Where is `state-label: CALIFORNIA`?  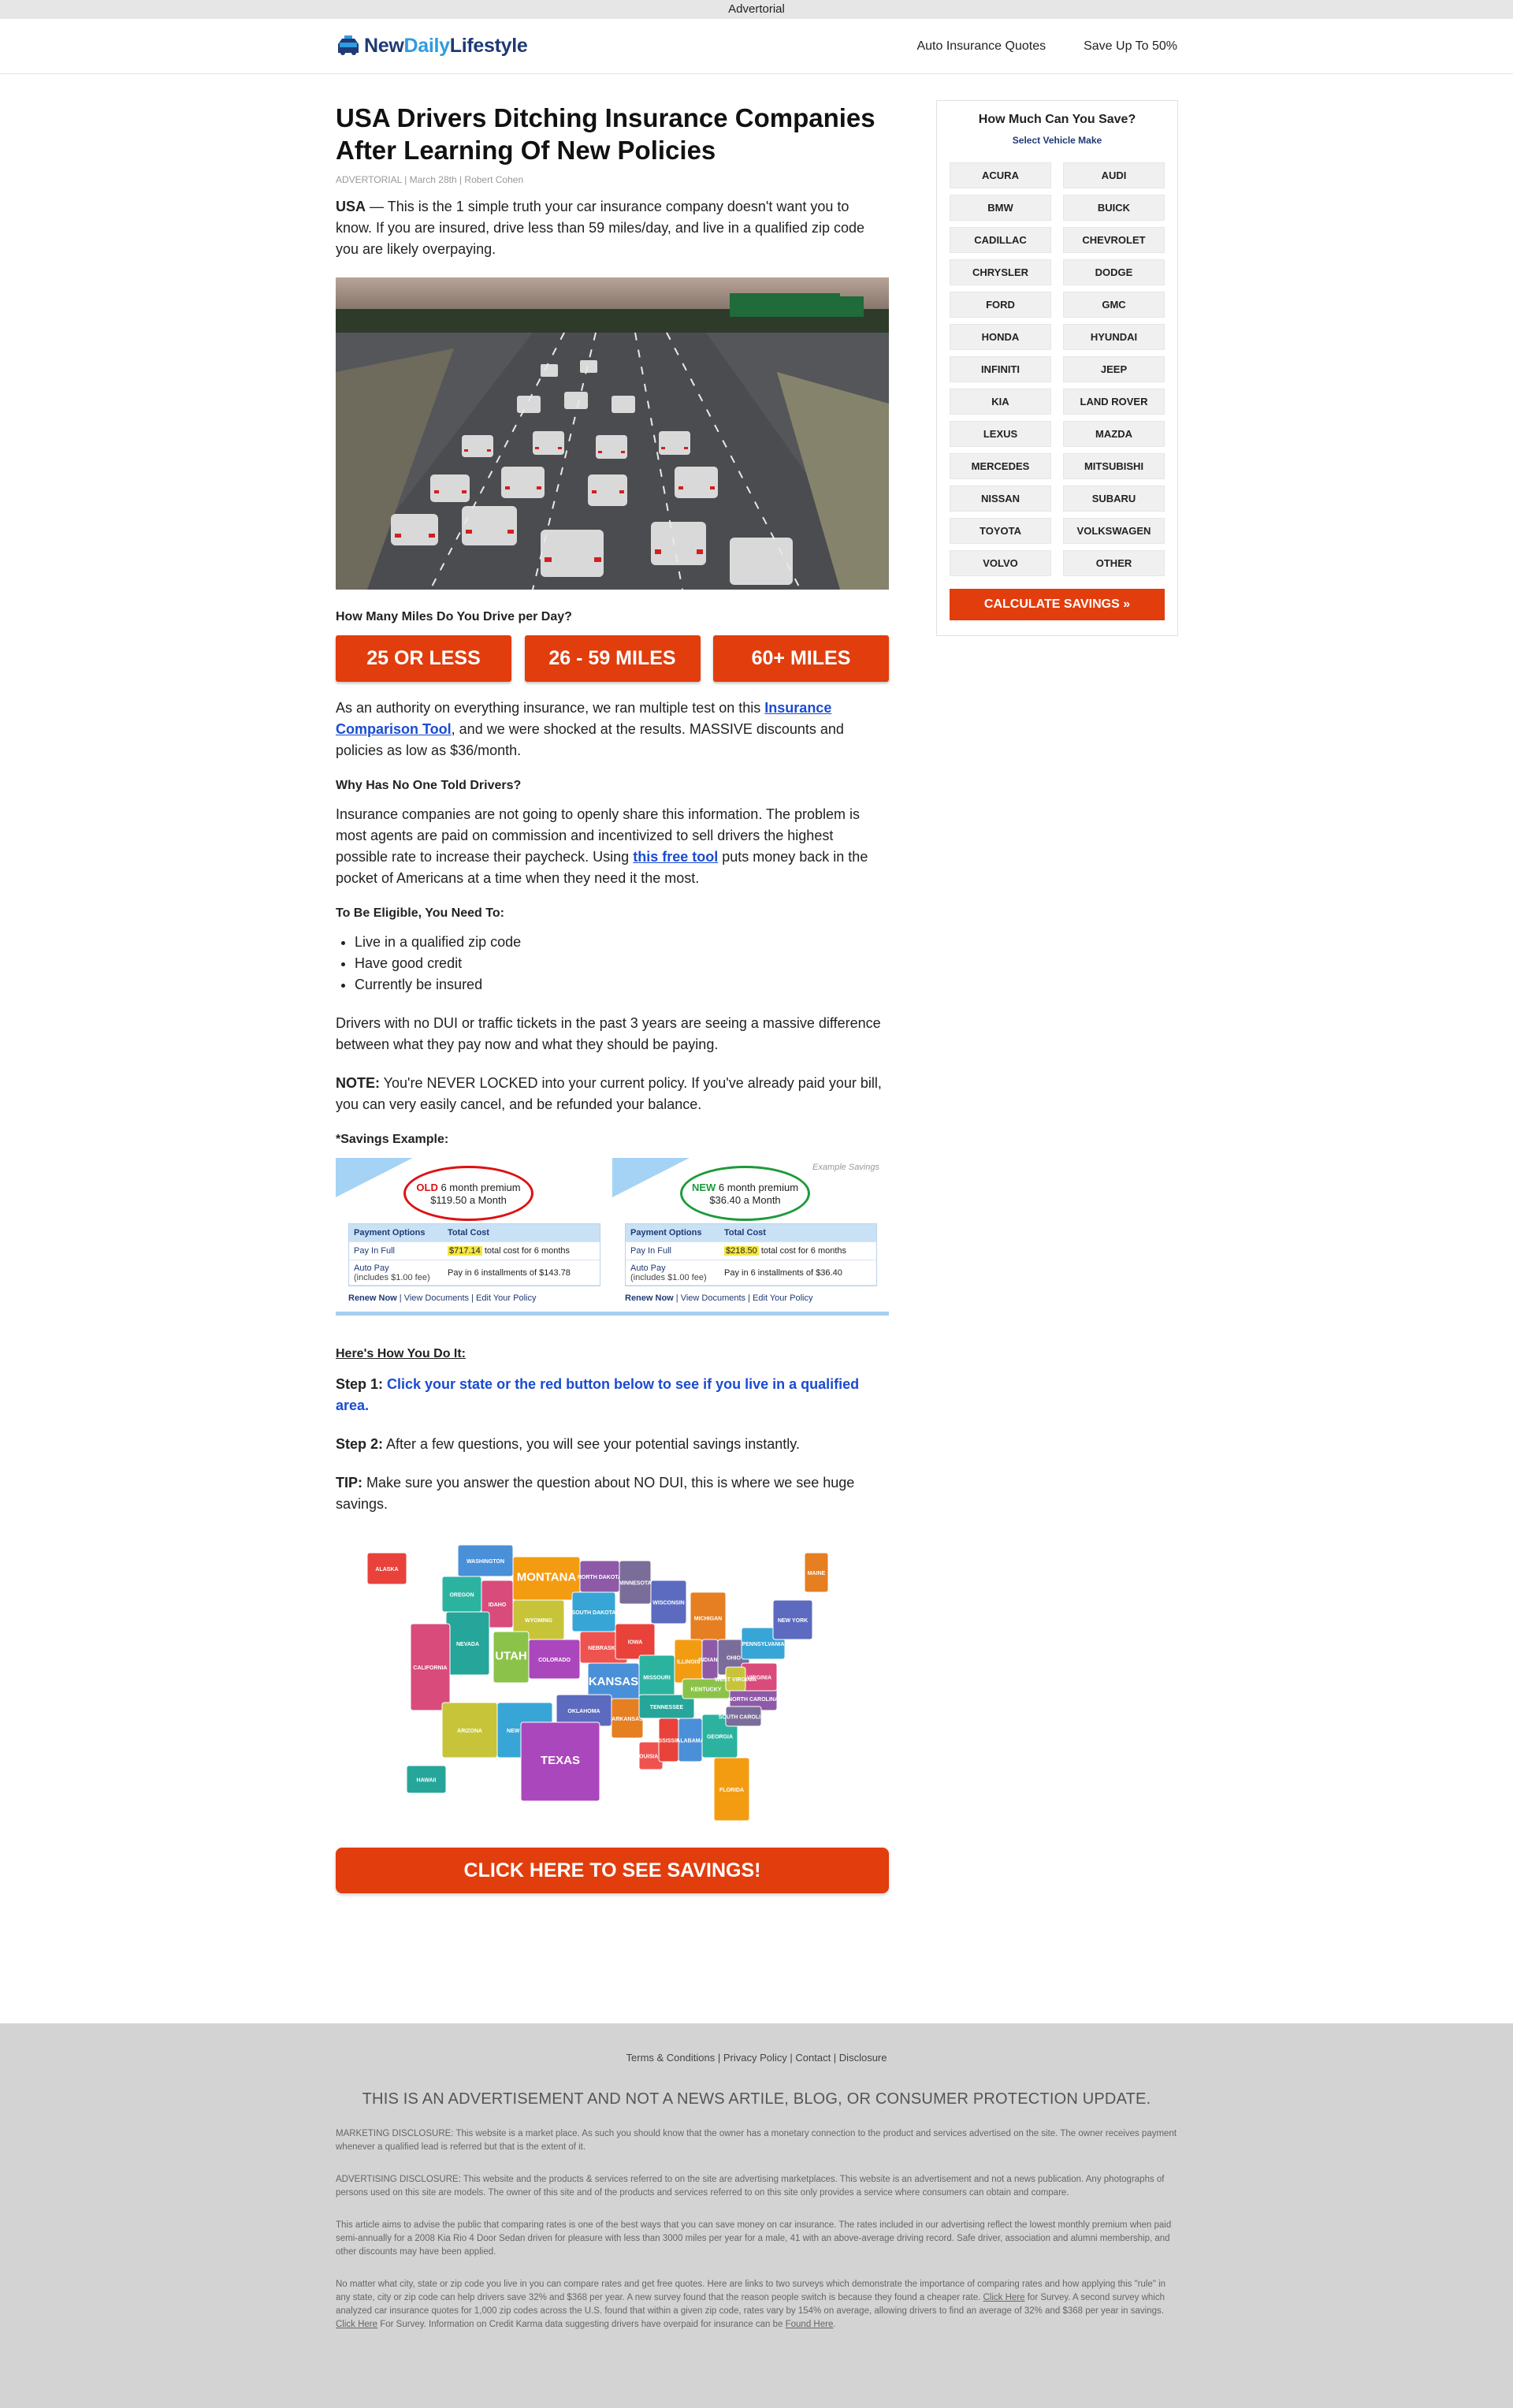 state-label: CALIFORNIA is located at coordinates (430, 1668).